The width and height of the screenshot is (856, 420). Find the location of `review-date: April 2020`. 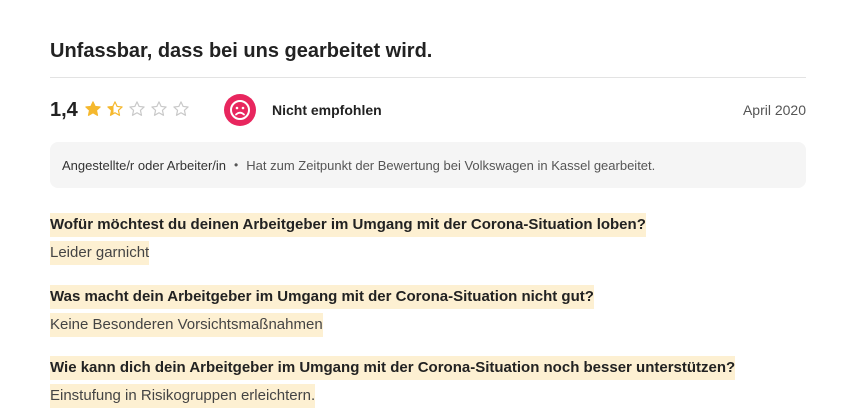

review-date: April 2020 is located at coordinates (774, 110).